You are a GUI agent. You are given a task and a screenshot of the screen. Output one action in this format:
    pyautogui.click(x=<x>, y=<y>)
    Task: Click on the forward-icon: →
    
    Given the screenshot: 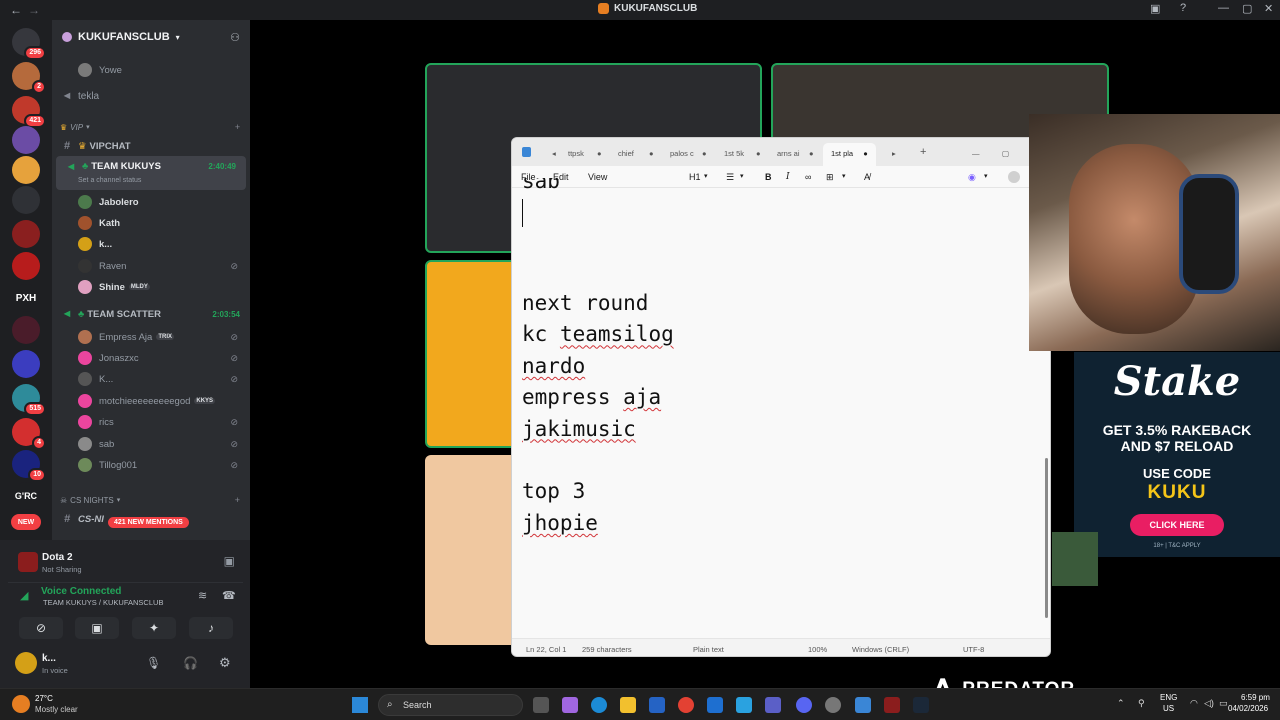 What is the action you would take?
    pyautogui.click(x=34, y=10)
    